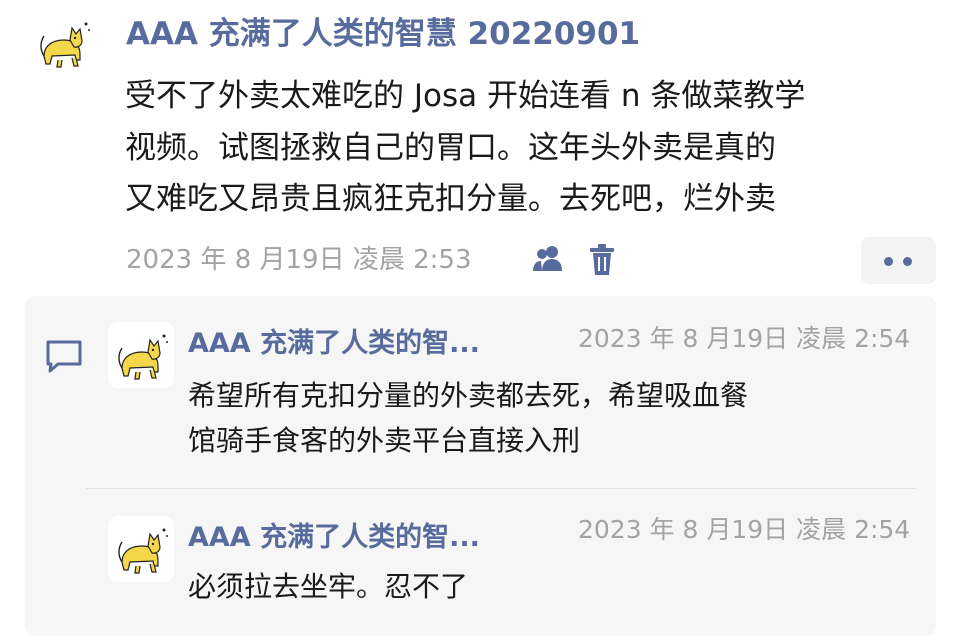  I want to click on post-avatar, so click(63, 43).